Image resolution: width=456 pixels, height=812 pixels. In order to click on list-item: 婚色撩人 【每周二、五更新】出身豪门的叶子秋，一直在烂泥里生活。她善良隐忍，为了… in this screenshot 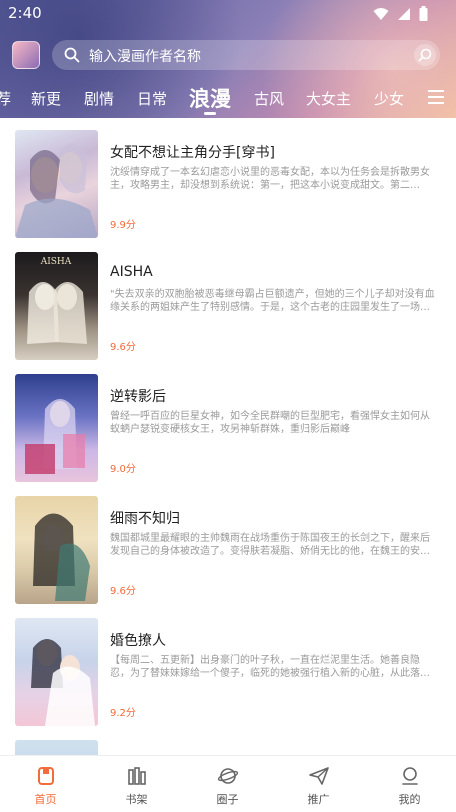, I will do `click(228, 666)`.